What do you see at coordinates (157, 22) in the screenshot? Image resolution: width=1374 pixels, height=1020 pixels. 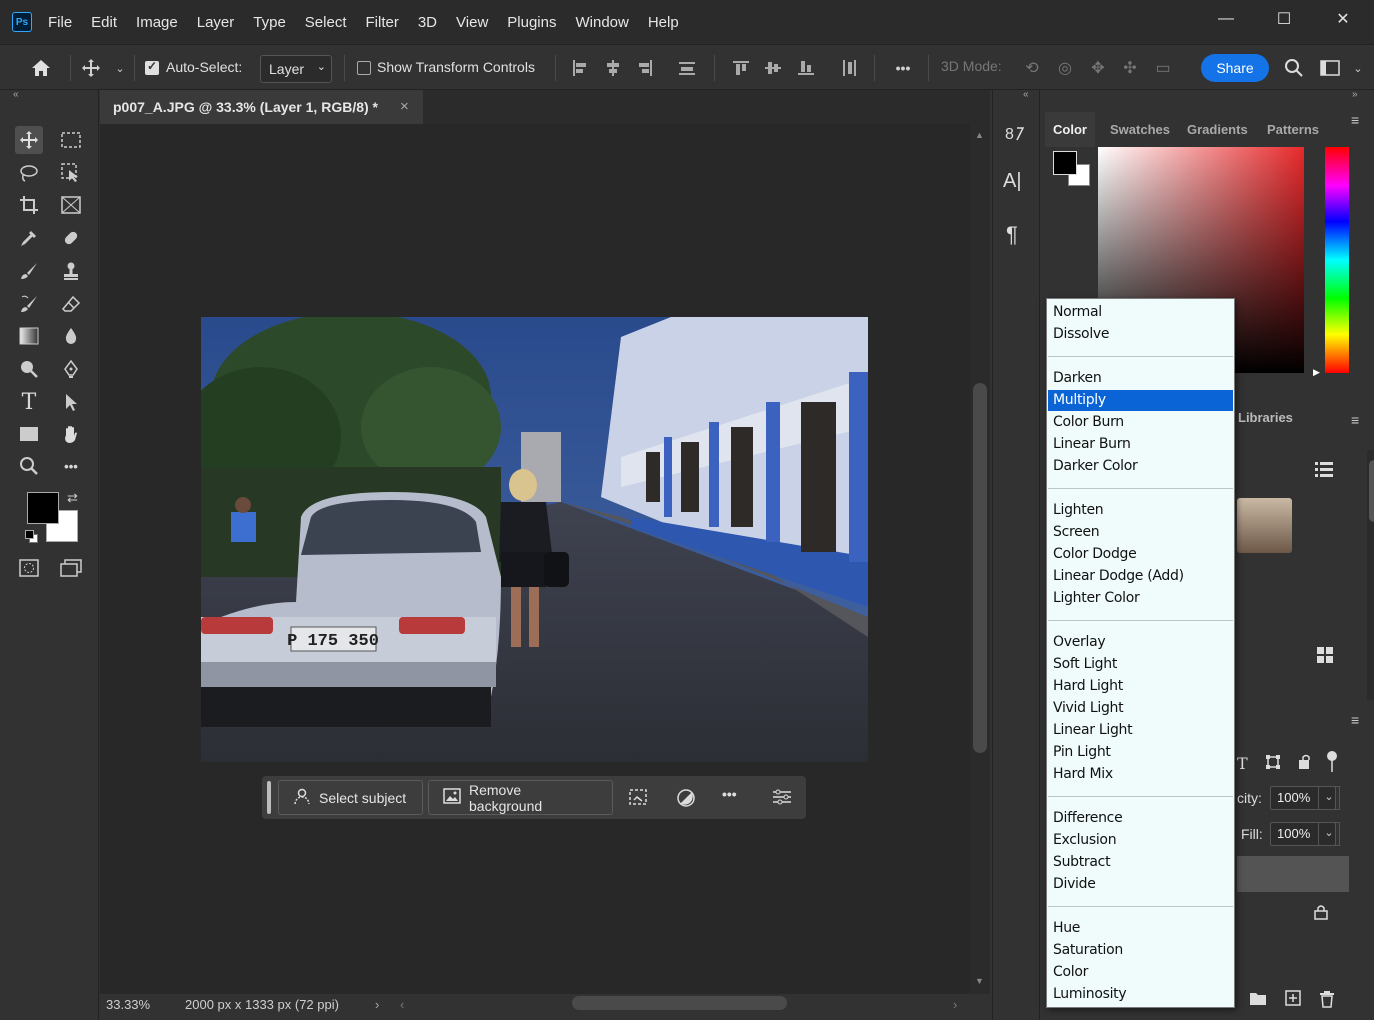 I see `menu-image: Image` at bounding box center [157, 22].